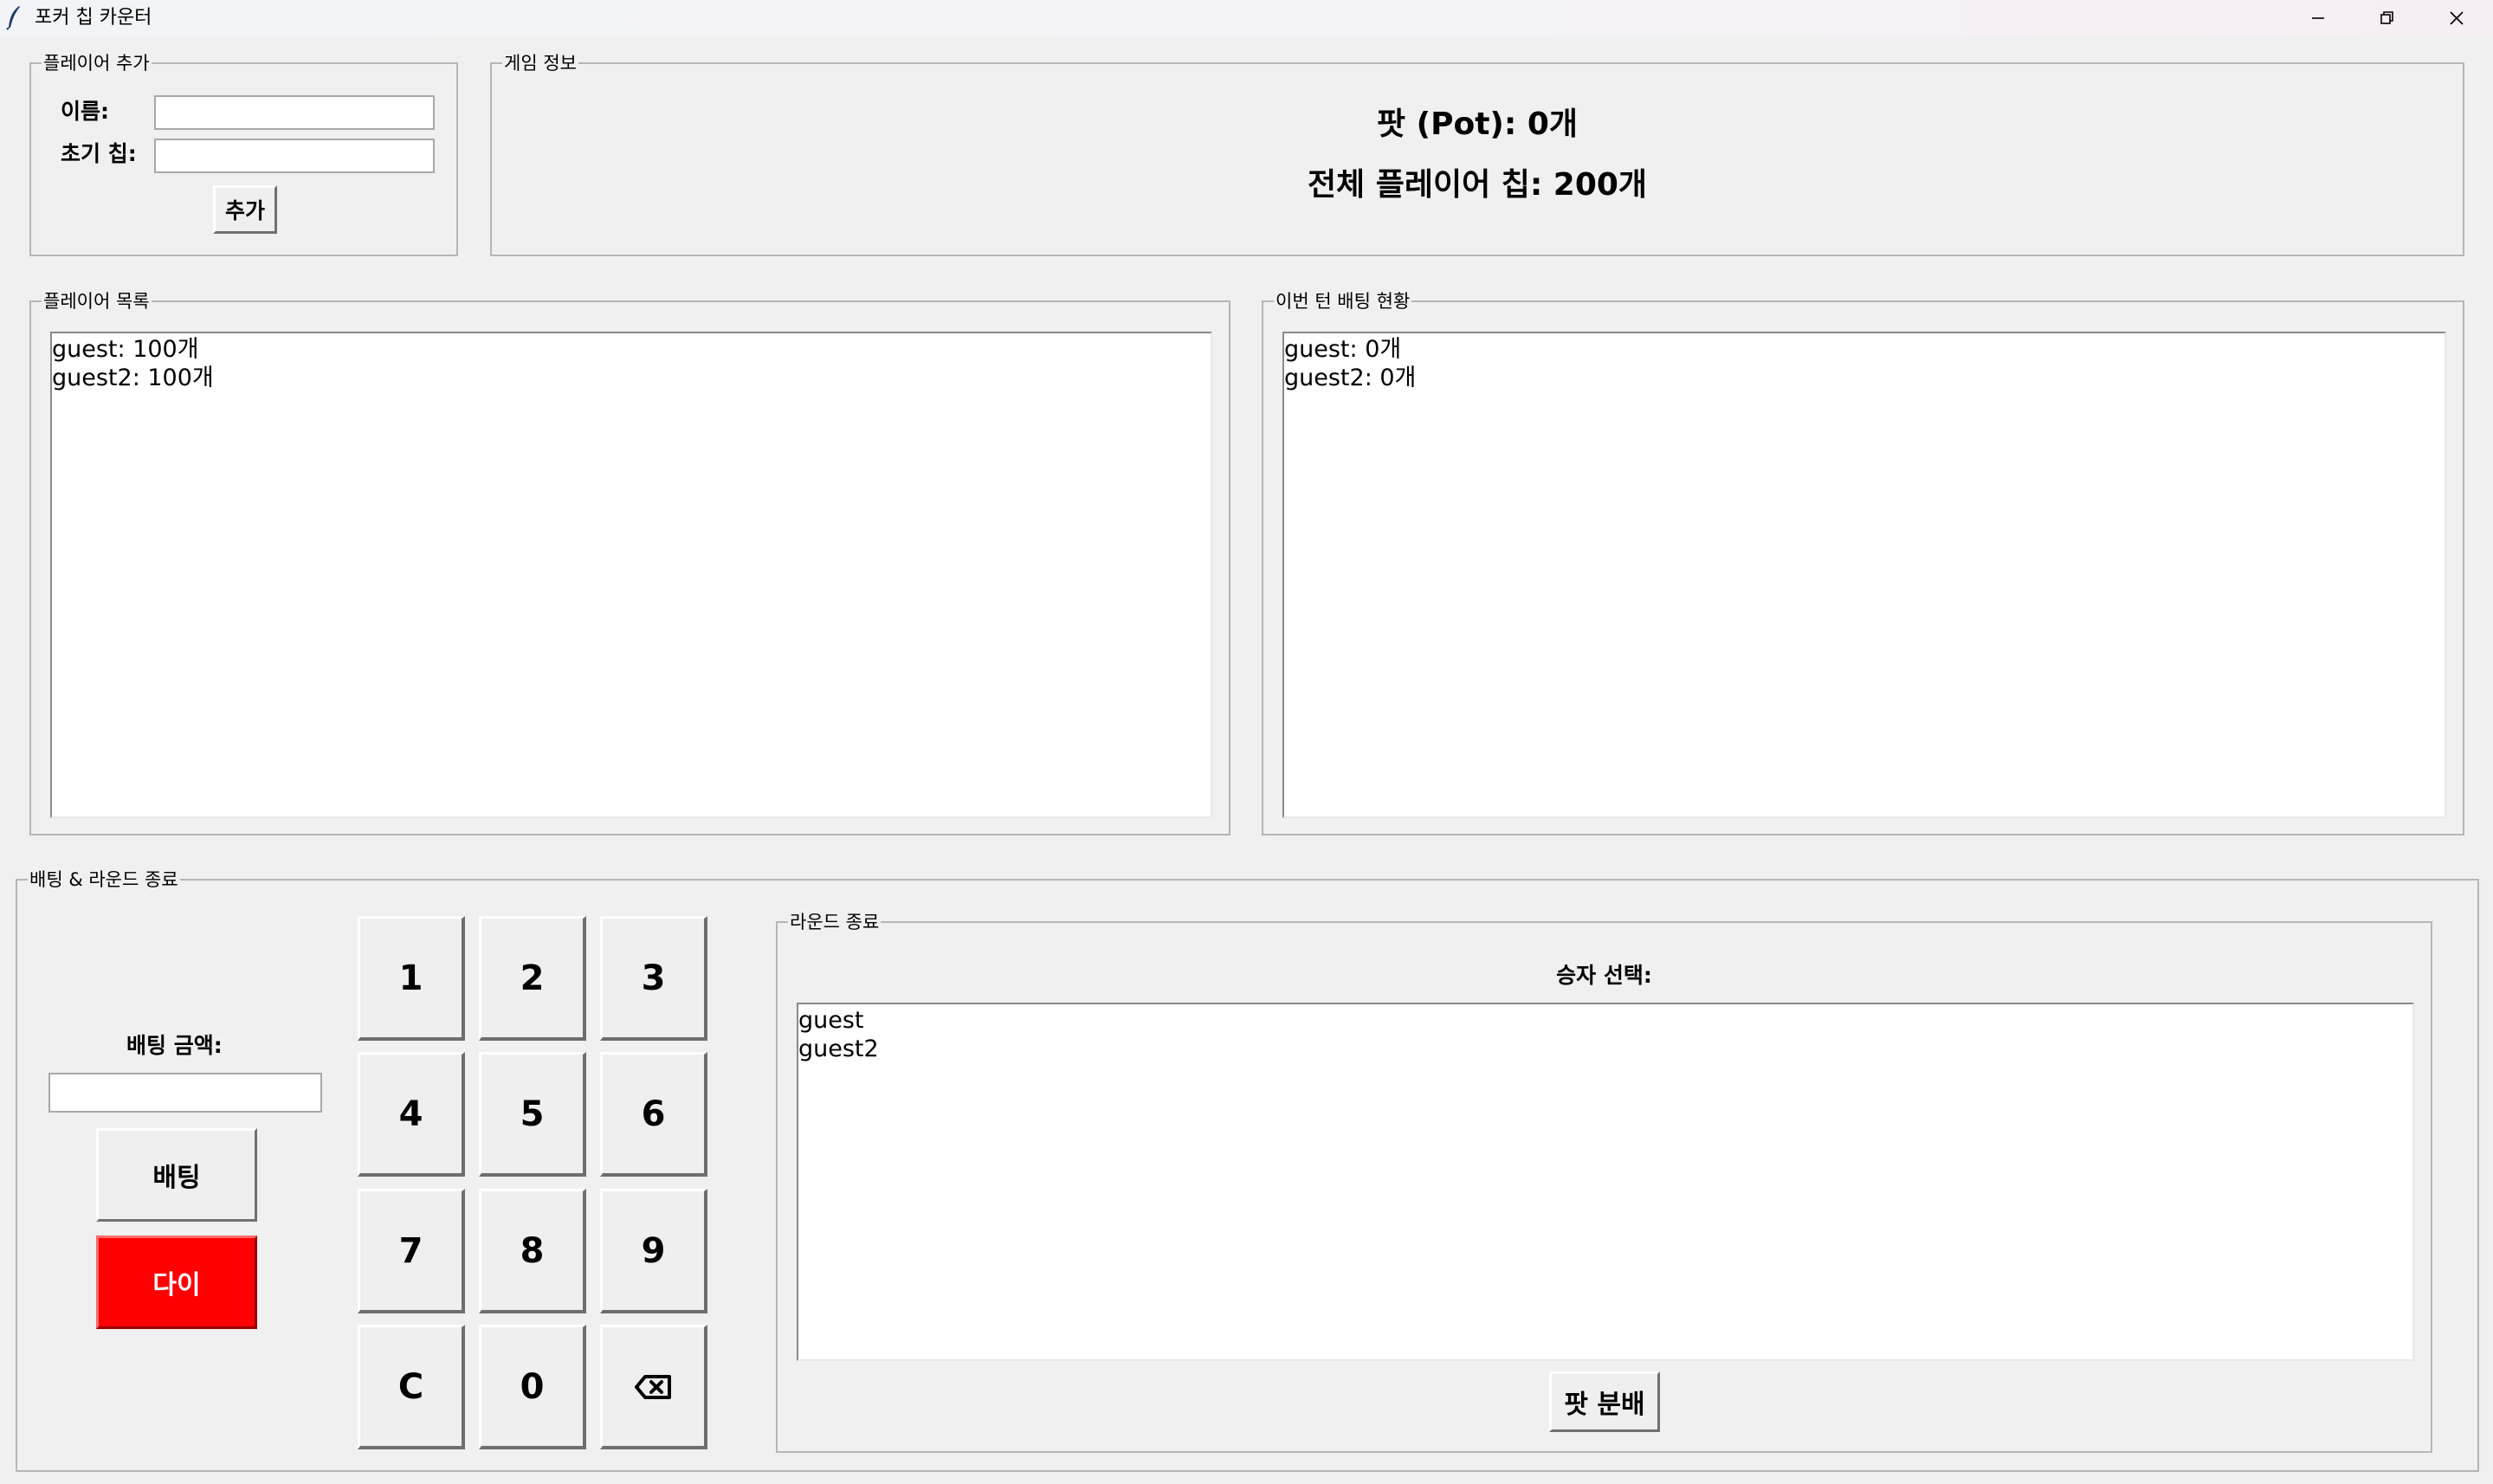  I want to click on restore-button, so click(2388, 18).